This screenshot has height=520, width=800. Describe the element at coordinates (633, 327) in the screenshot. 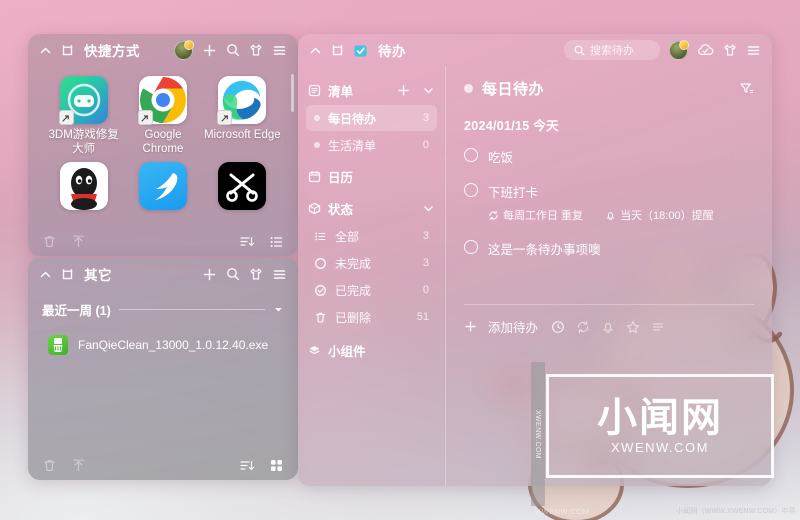

I see `star-icon` at that location.